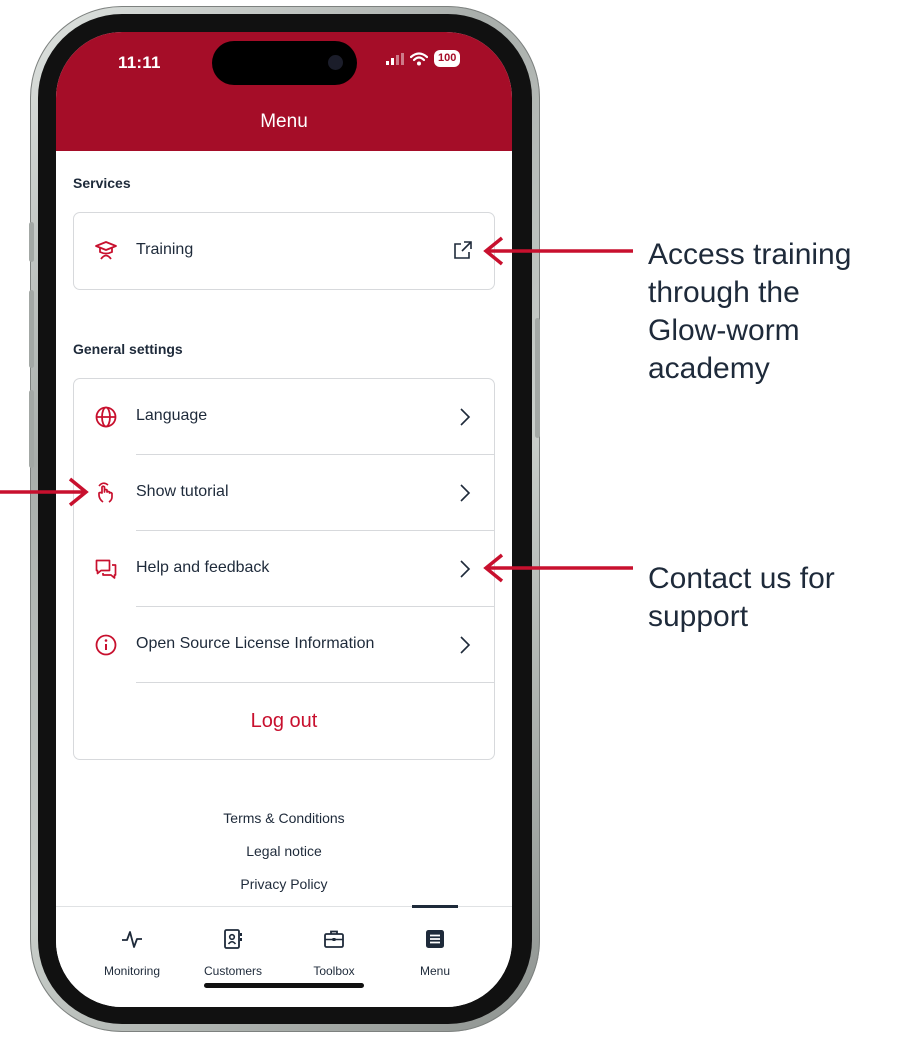 This screenshot has height=1037, width=919. What do you see at coordinates (709, 368) in the screenshot?
I see `annotation-line: academy` at bounding box center [709, 368].